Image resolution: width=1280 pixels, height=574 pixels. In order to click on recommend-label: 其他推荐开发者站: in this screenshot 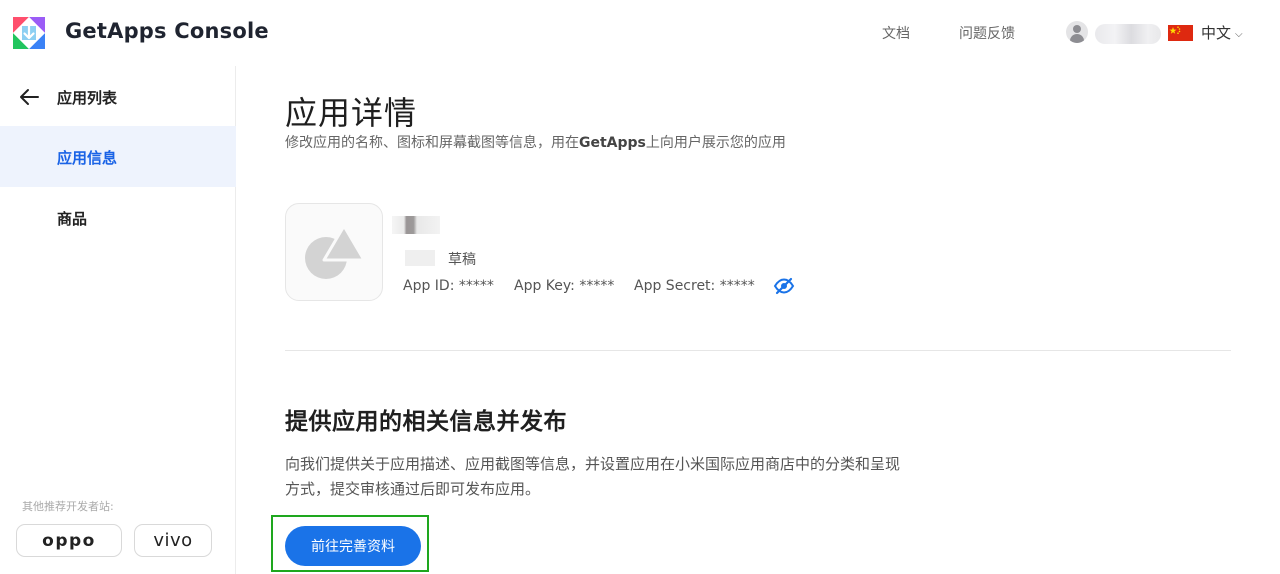, I will do `click(68, 506)`.